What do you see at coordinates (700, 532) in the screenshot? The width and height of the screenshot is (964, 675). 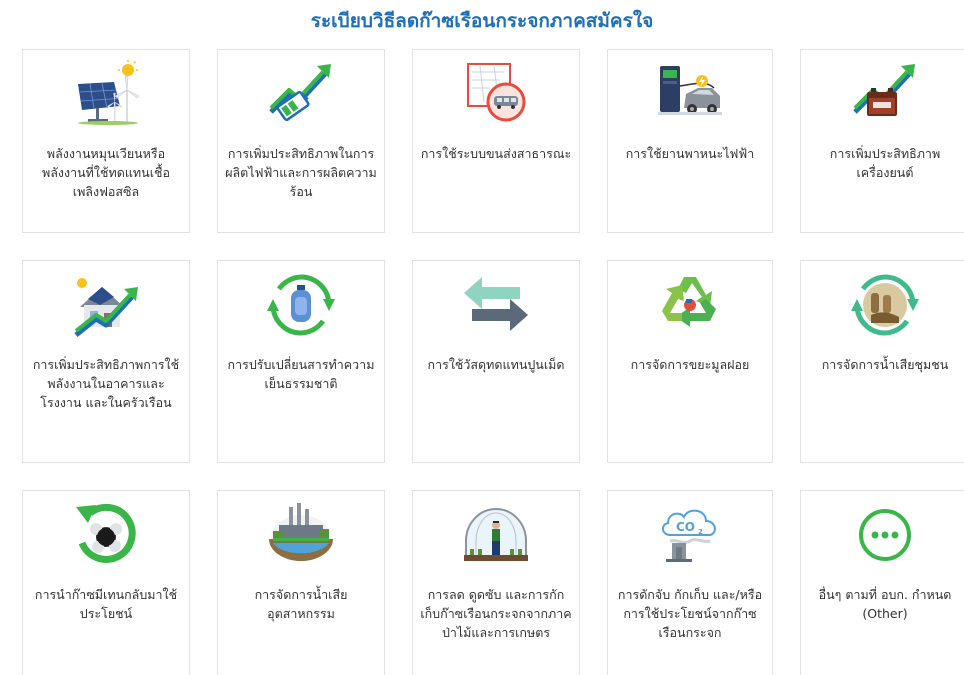 I see `svg-text: 2` at bounding box center [700, 532].